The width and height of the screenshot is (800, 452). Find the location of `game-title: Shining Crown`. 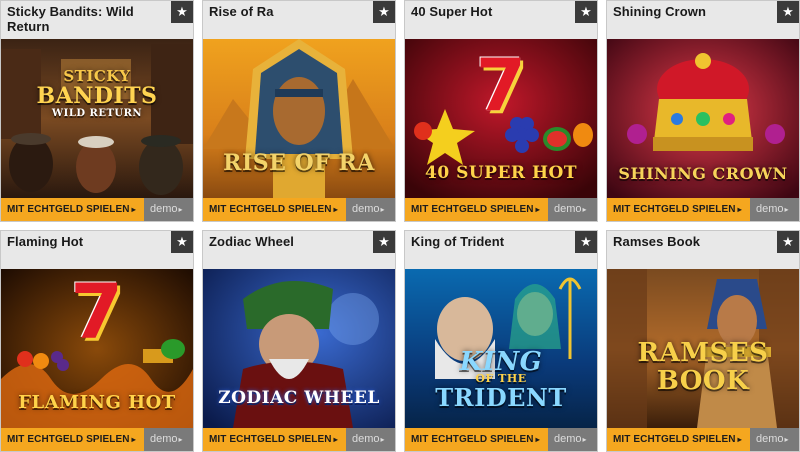

game-title: Shining Crown is located at coordinates (660, 11).